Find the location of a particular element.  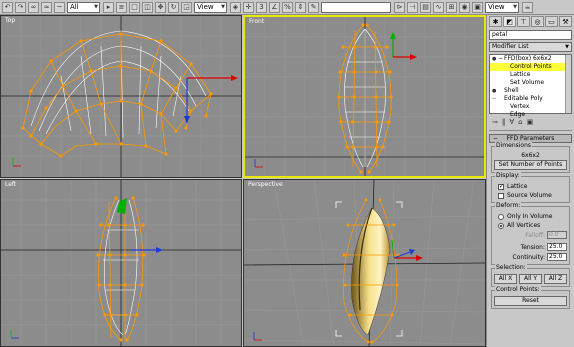

source-volume-checkbox: Source Volume is located at coordinates (530, 195).